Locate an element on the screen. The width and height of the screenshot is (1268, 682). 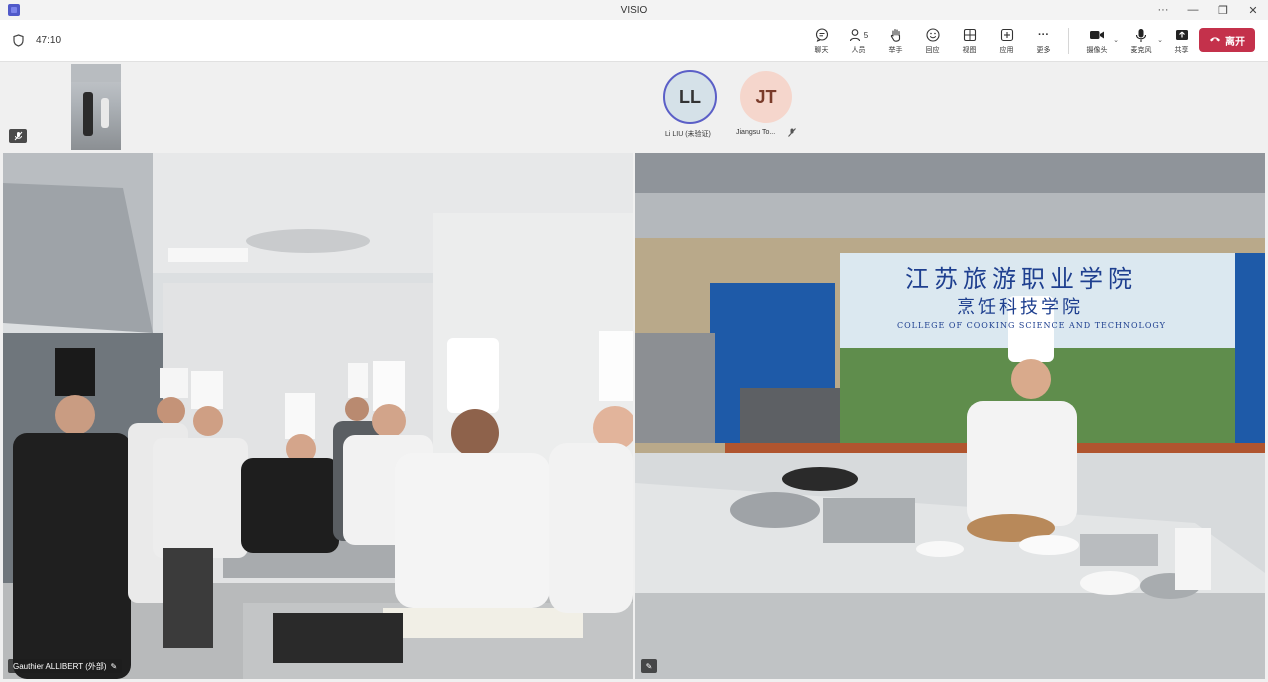
participant-name-tag: Gauthier ALLIBERT (外部) ✎ is located at coordinates (65, 666).